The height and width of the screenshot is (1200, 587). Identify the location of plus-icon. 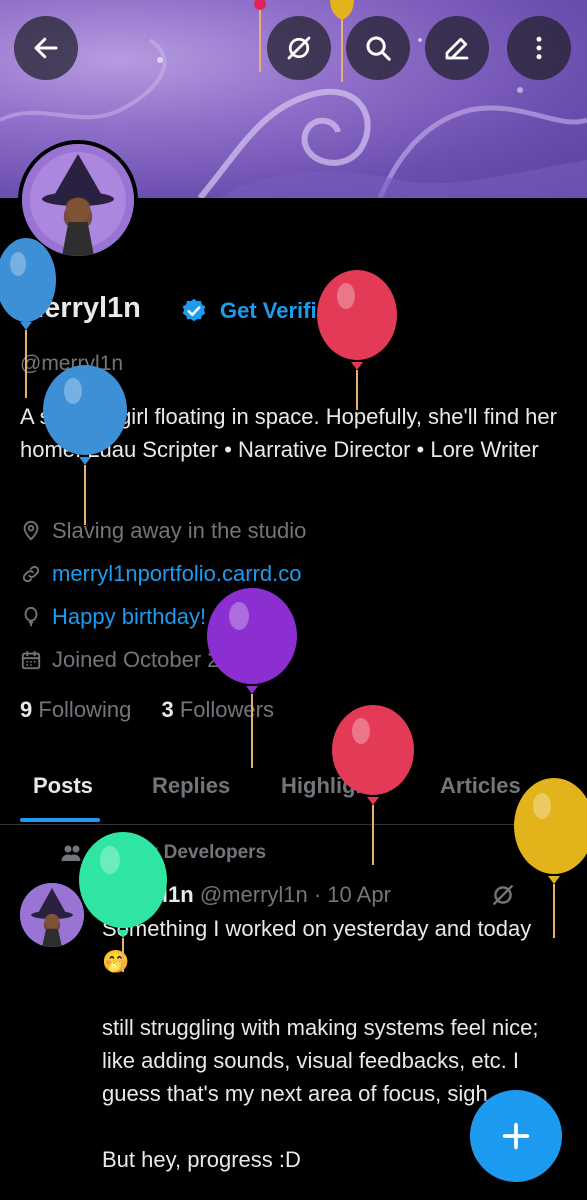
(516, 1136).